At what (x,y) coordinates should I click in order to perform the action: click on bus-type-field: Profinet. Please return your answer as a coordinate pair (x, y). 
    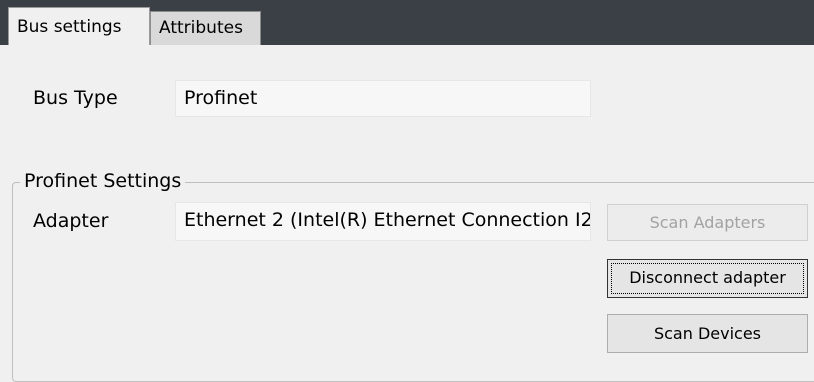
    Looking at the image, I should click on (383, 98).